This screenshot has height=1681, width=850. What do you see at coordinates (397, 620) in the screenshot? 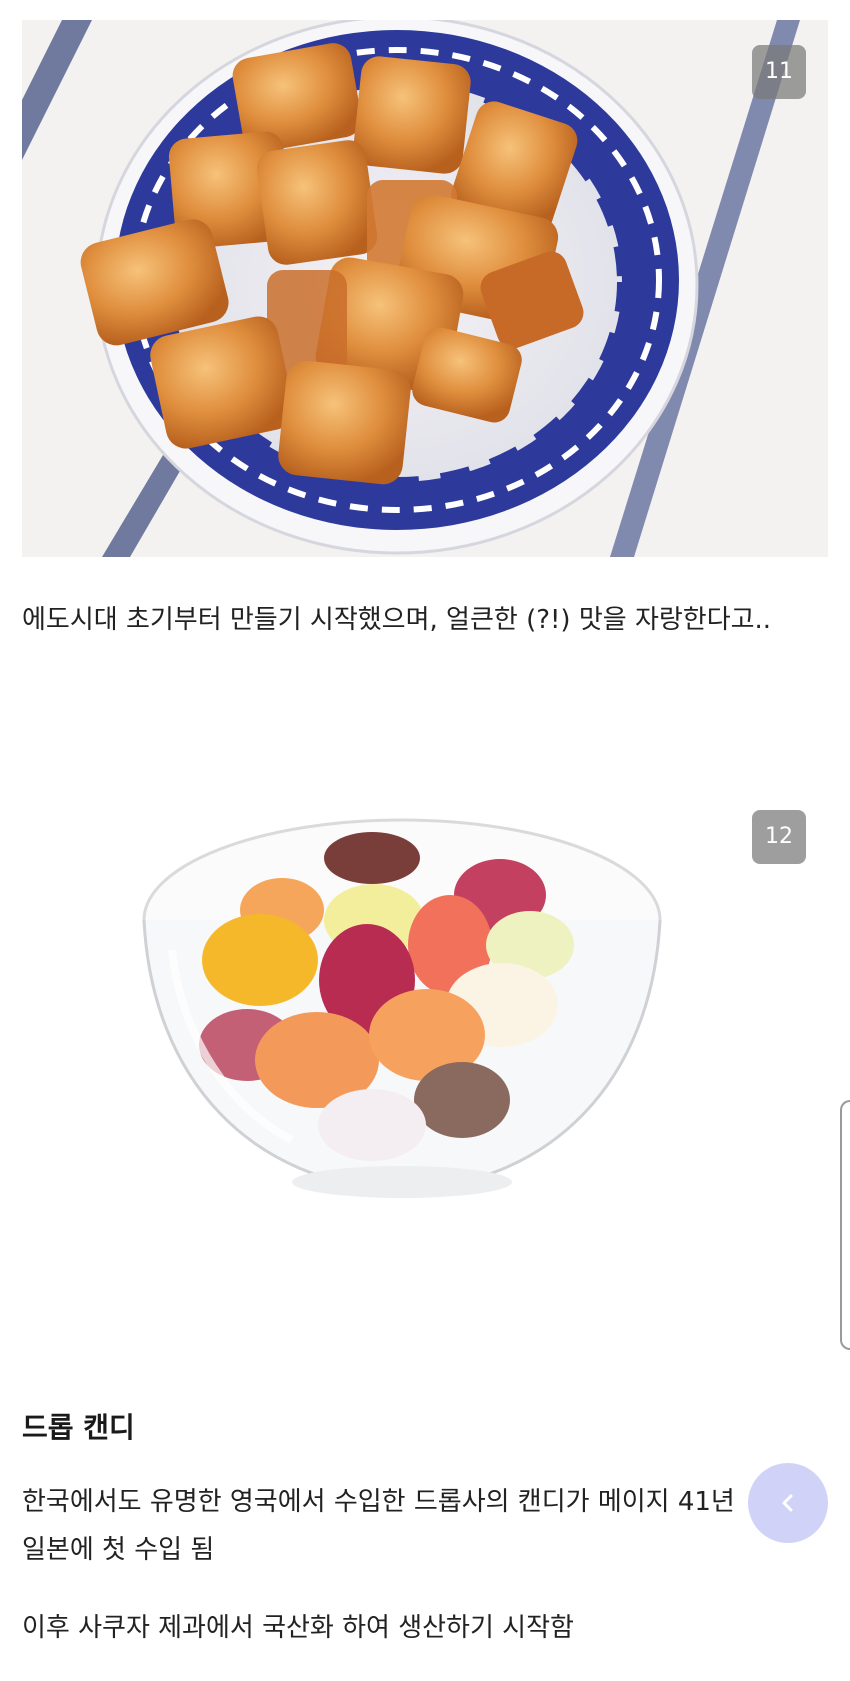
I see `paragraph-edo-candy: 에도시대 초기부터 만들기 시작했으며, 얼큰한 (?!) 맛을 자랑한다고..` at bounding box center [397, 620].